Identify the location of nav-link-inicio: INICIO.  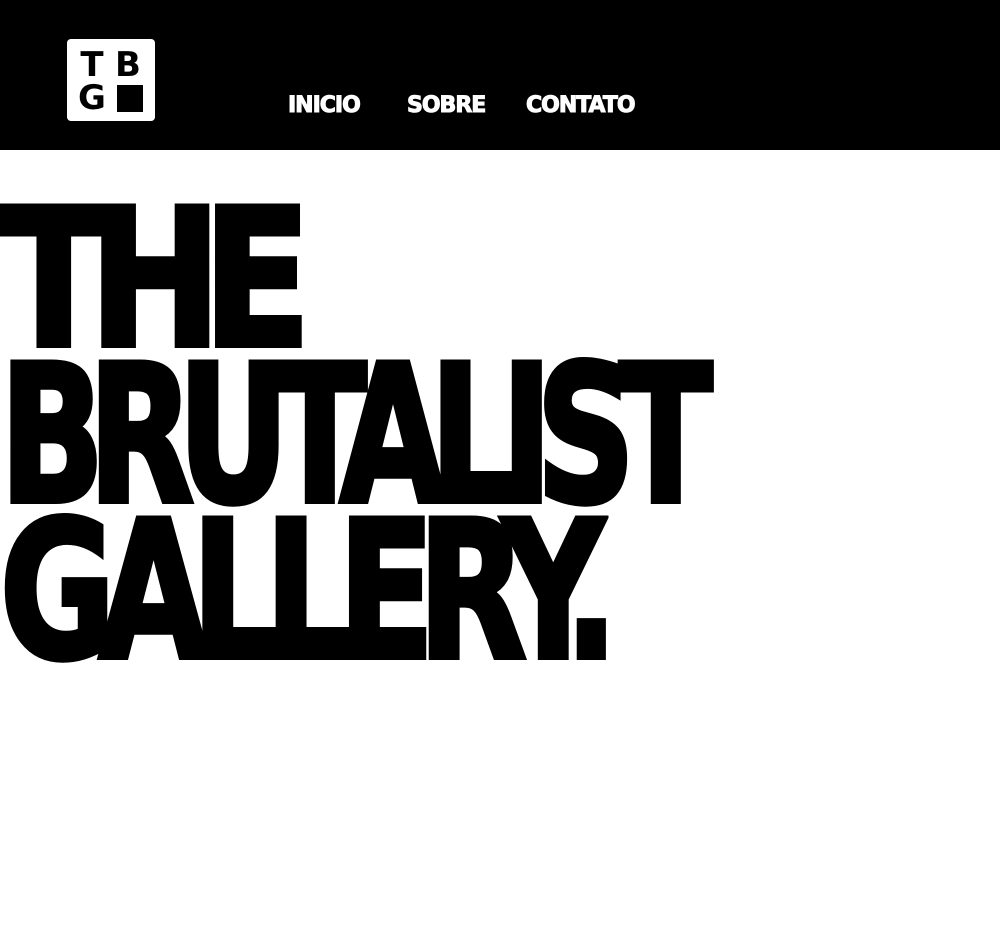
(325, 106).